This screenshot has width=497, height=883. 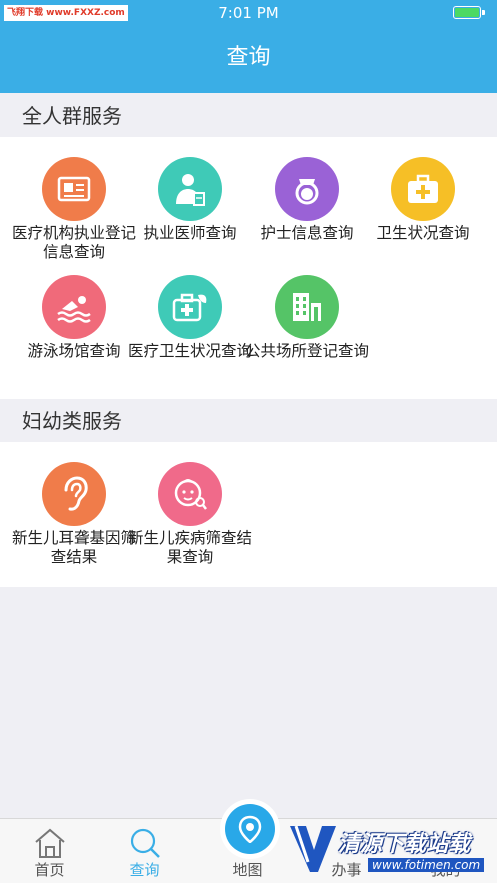 I want to click on tab-label: 查询, so click(x=144, y=870).